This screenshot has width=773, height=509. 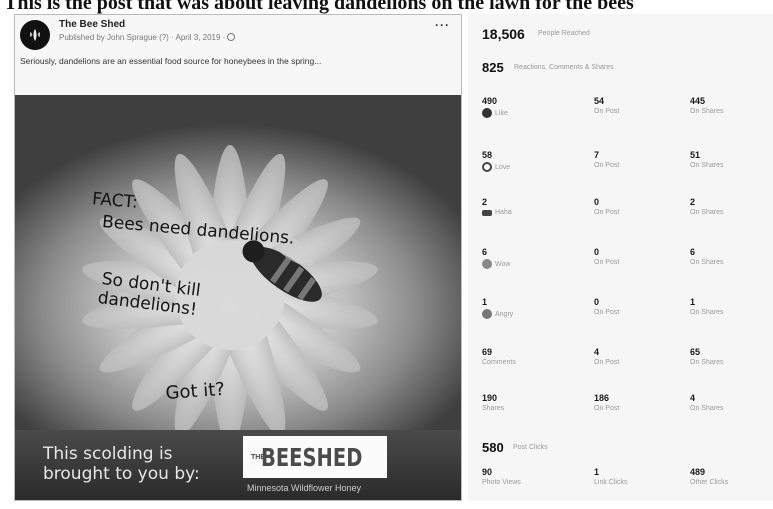 I want to click on post-clicks-label: Post Clicks, so click(x=530, y=447).